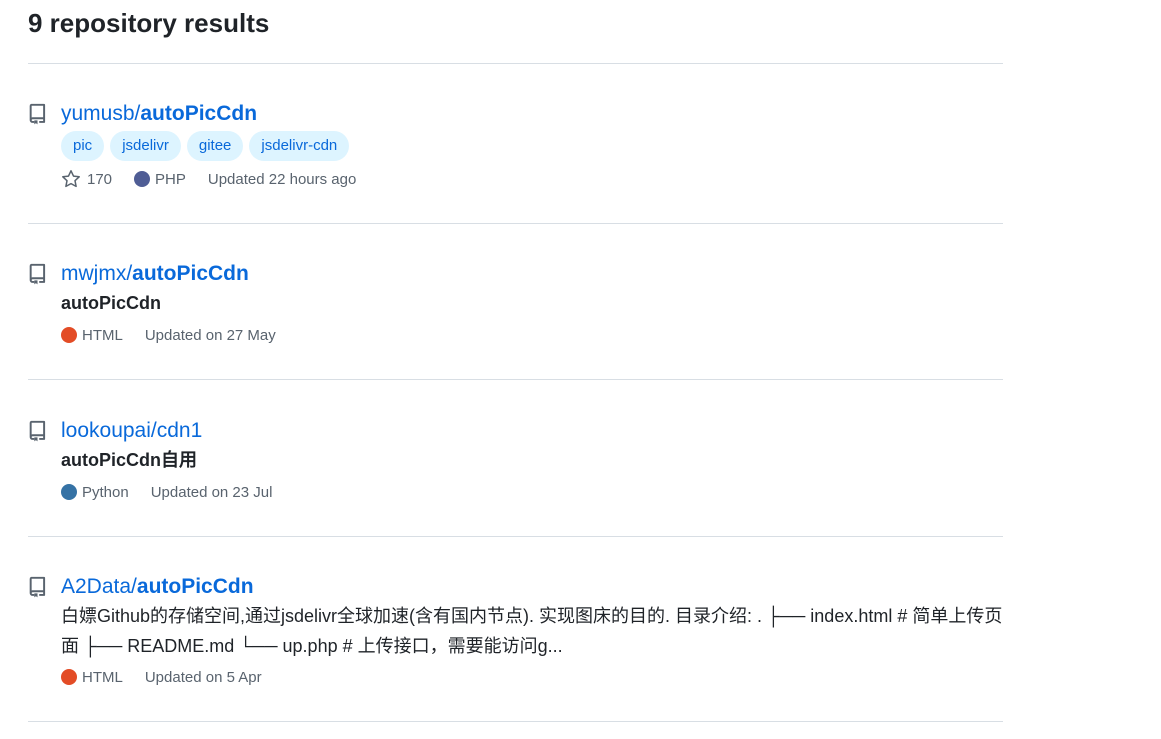 Image resolution: width=1161 pixels, height=739 pixels. What do you see at coordinates (71, 179) in the screenshot?
I see `star-icon` at bounding box center [71, 179].